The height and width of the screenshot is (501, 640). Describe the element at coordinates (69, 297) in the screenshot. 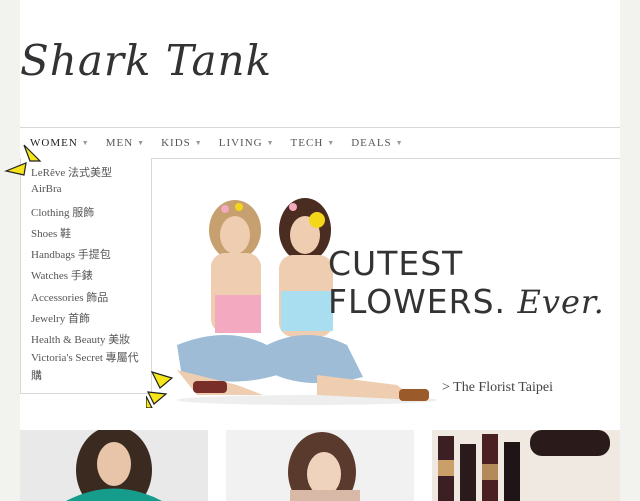

I see `dropdown-item-accessories: Accessories 飾品` at that location.